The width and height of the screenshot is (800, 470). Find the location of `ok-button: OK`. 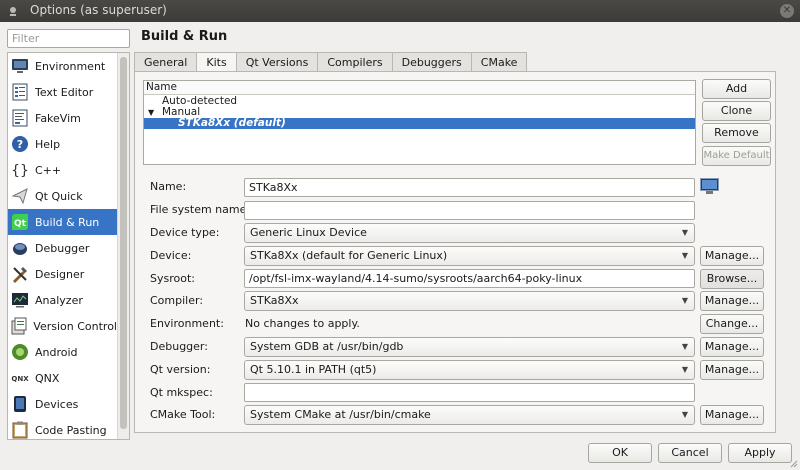

ok-button: OK is located at coordinates (620, 453).